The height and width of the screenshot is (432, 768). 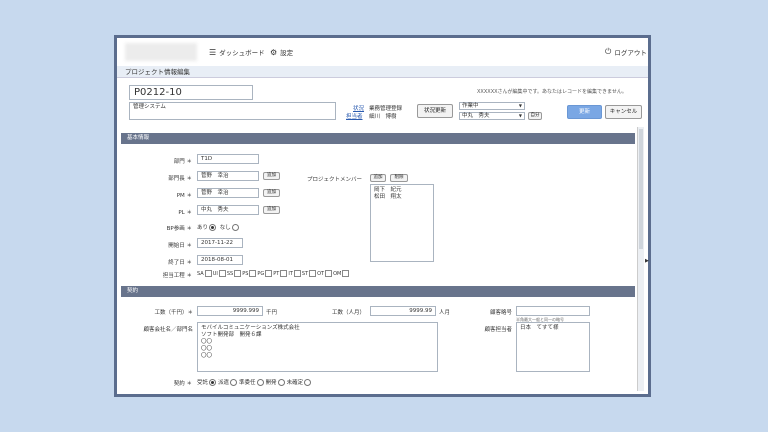 I want to click on start-date-field: 2017-11-22, so click(x=220, y=243).